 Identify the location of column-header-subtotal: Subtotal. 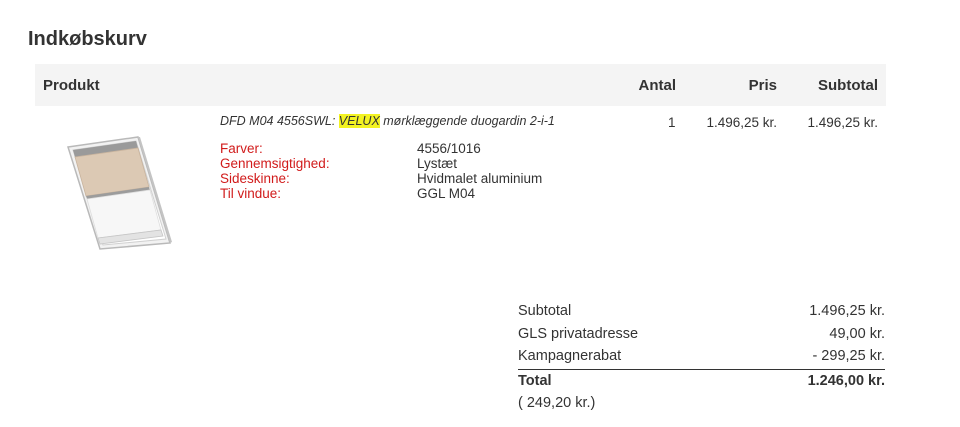
(848, 85).